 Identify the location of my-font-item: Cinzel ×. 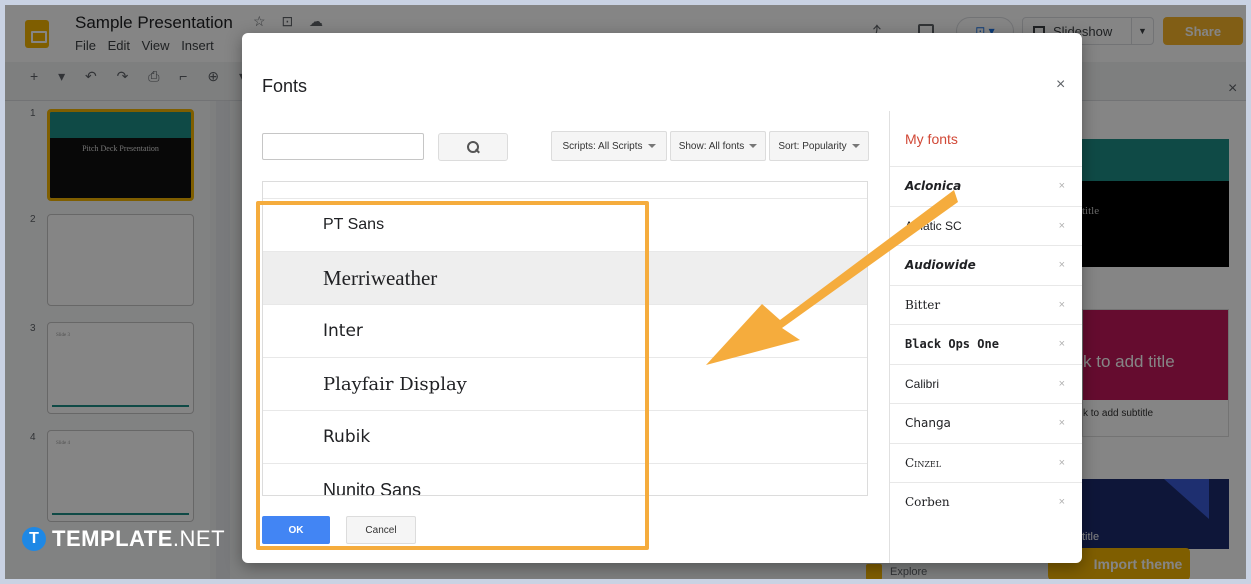
(986, 462).